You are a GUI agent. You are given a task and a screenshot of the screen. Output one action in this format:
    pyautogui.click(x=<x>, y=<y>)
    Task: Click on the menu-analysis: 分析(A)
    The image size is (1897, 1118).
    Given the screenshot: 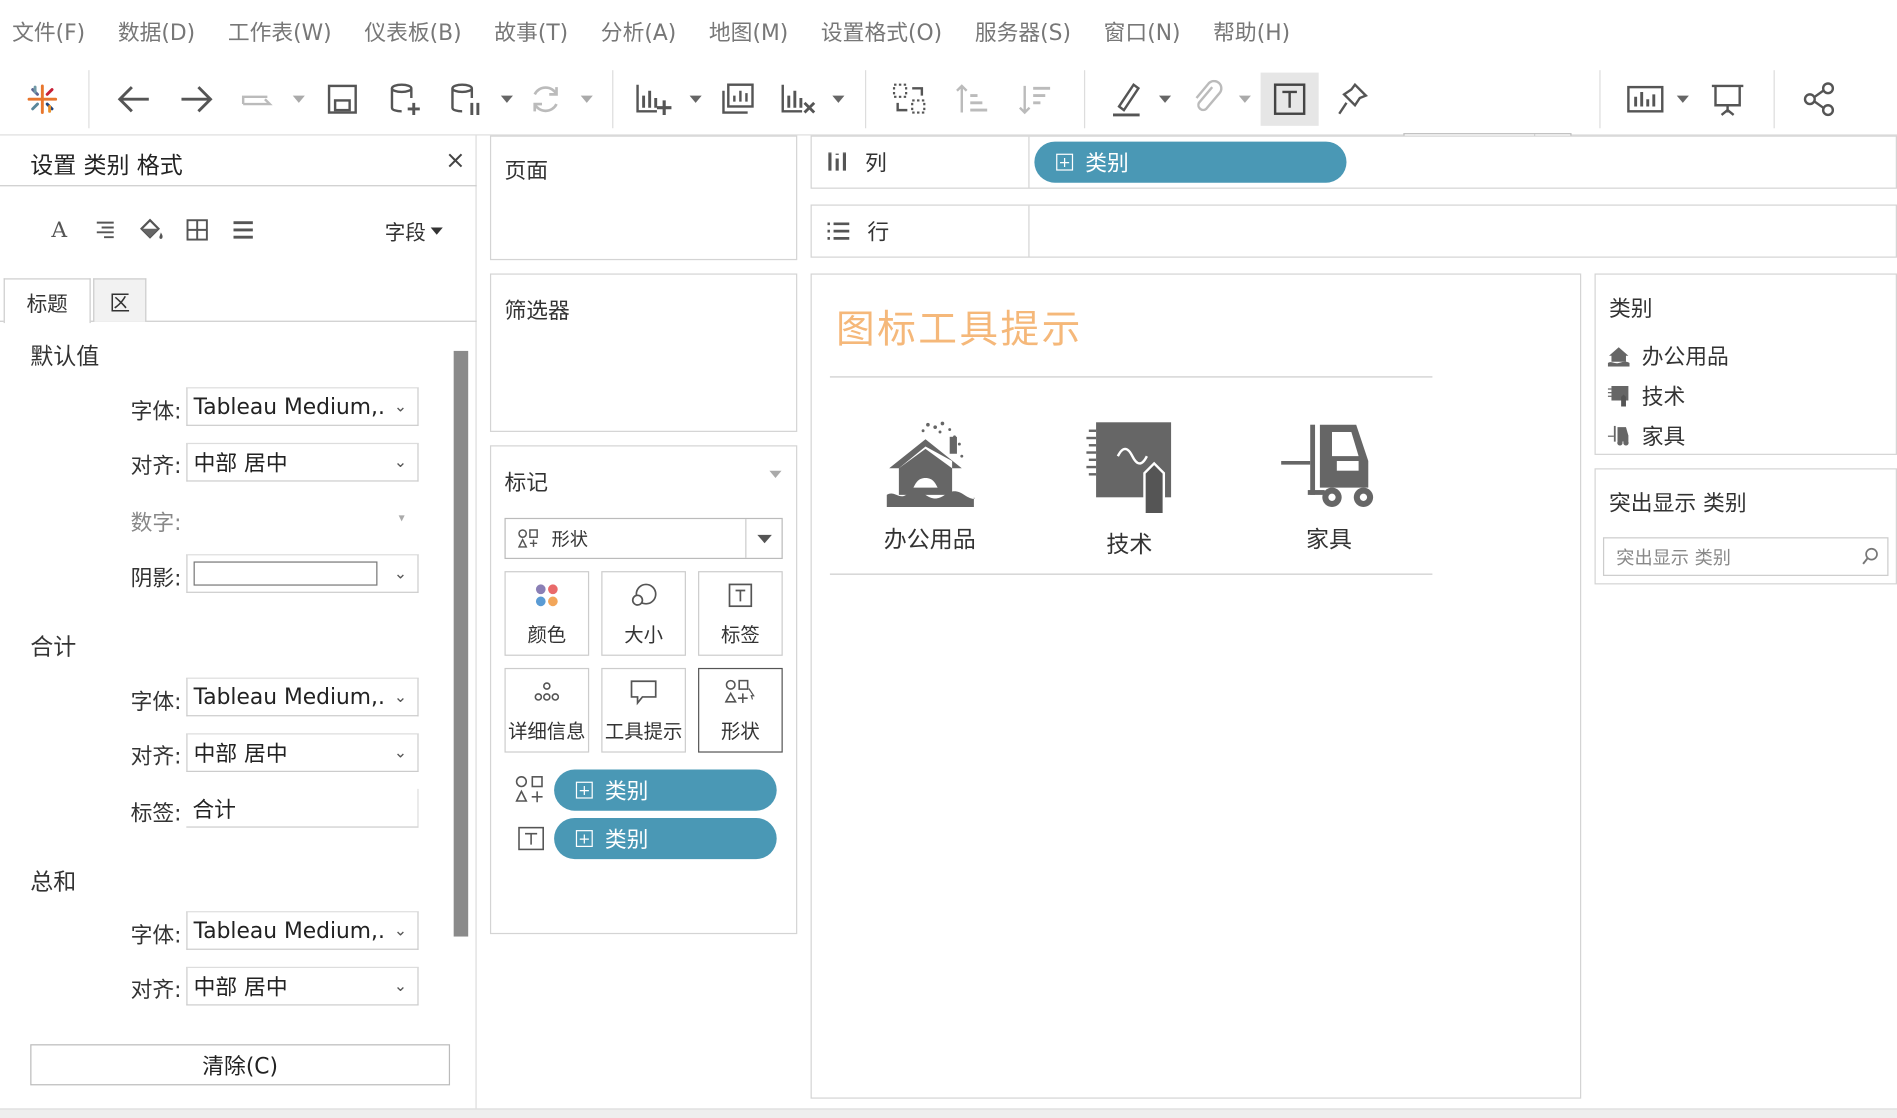 What is the action you would take?
    pyautogui.click(x=638, y=31)
    